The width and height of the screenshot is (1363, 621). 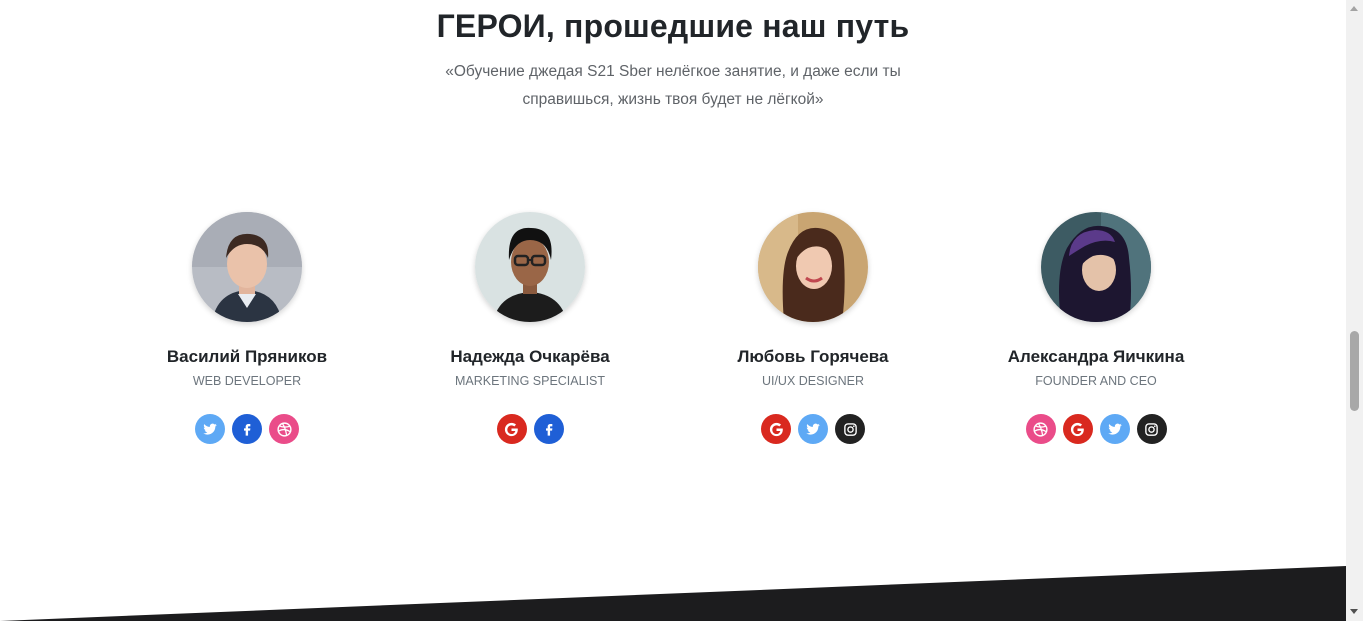 I want to click on member-name: Василий Пряников, so click(x=247, y=356).